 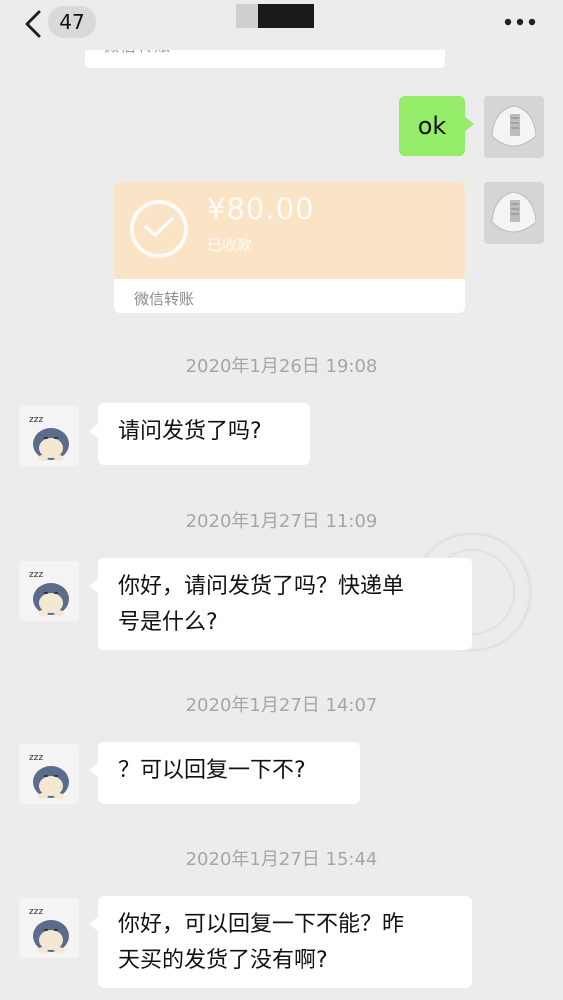 I want to click on more-button, so click(x=520, y=22).